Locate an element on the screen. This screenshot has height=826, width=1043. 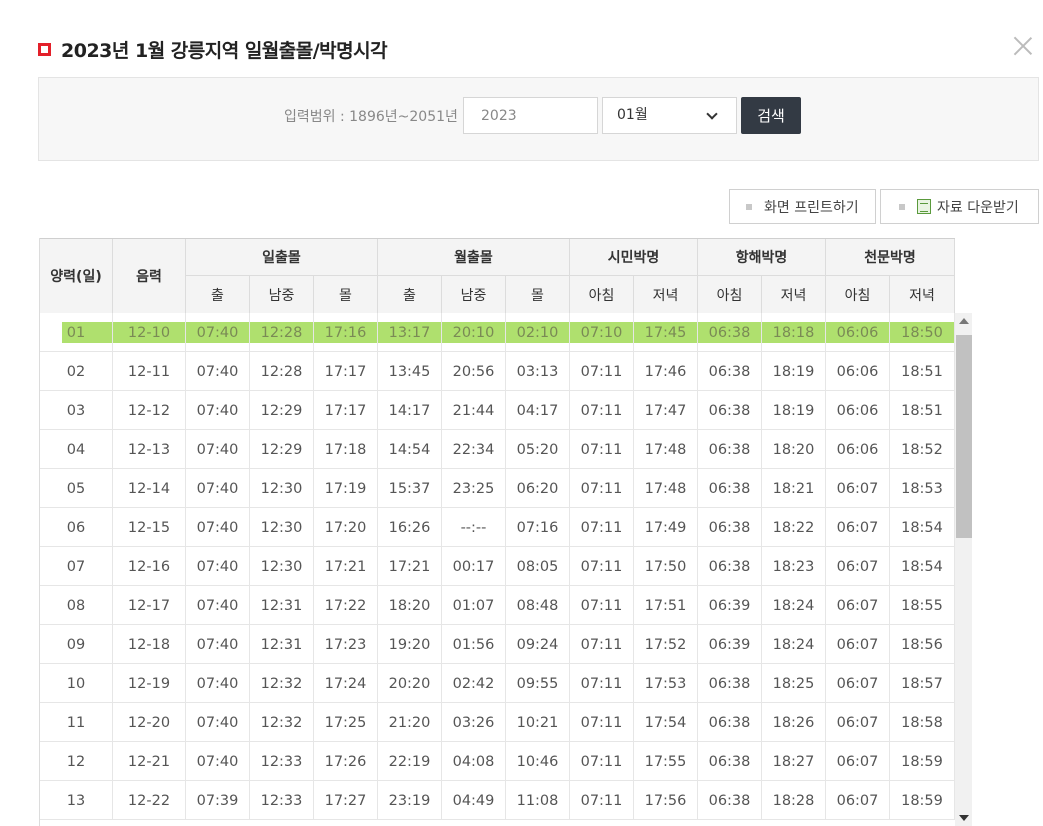
cell-sun-transit: 12:31 is located at coordinates (282, 644).